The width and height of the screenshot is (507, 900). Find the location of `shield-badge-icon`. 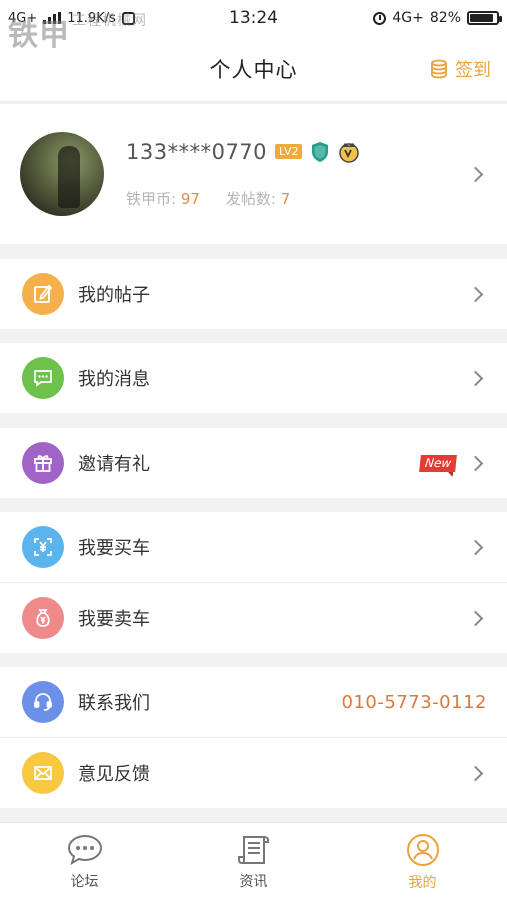

shield-badge-icon is located at coordinates (320, 151).